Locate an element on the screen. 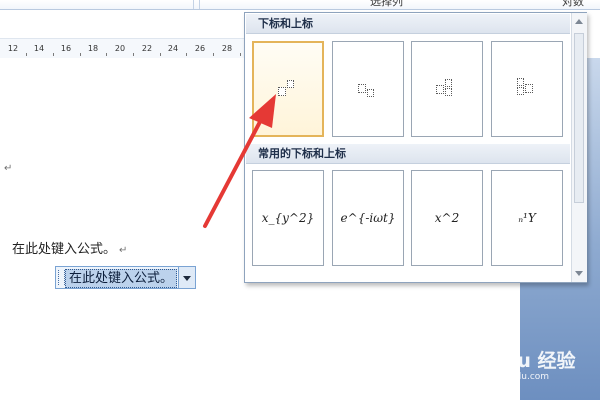  annotation-arrow is located at coordinates (239, 161).